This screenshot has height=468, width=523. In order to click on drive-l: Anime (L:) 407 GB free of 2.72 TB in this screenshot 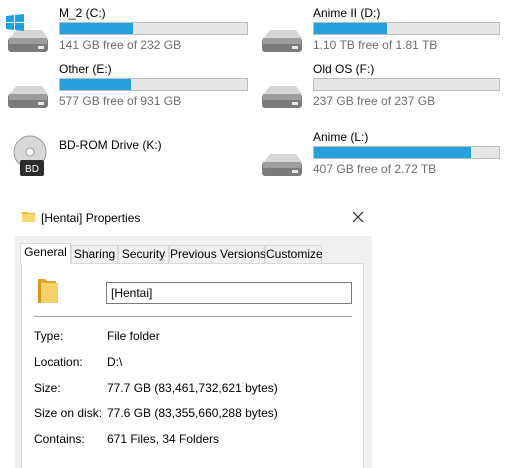, I will do `click(380, 156)`.